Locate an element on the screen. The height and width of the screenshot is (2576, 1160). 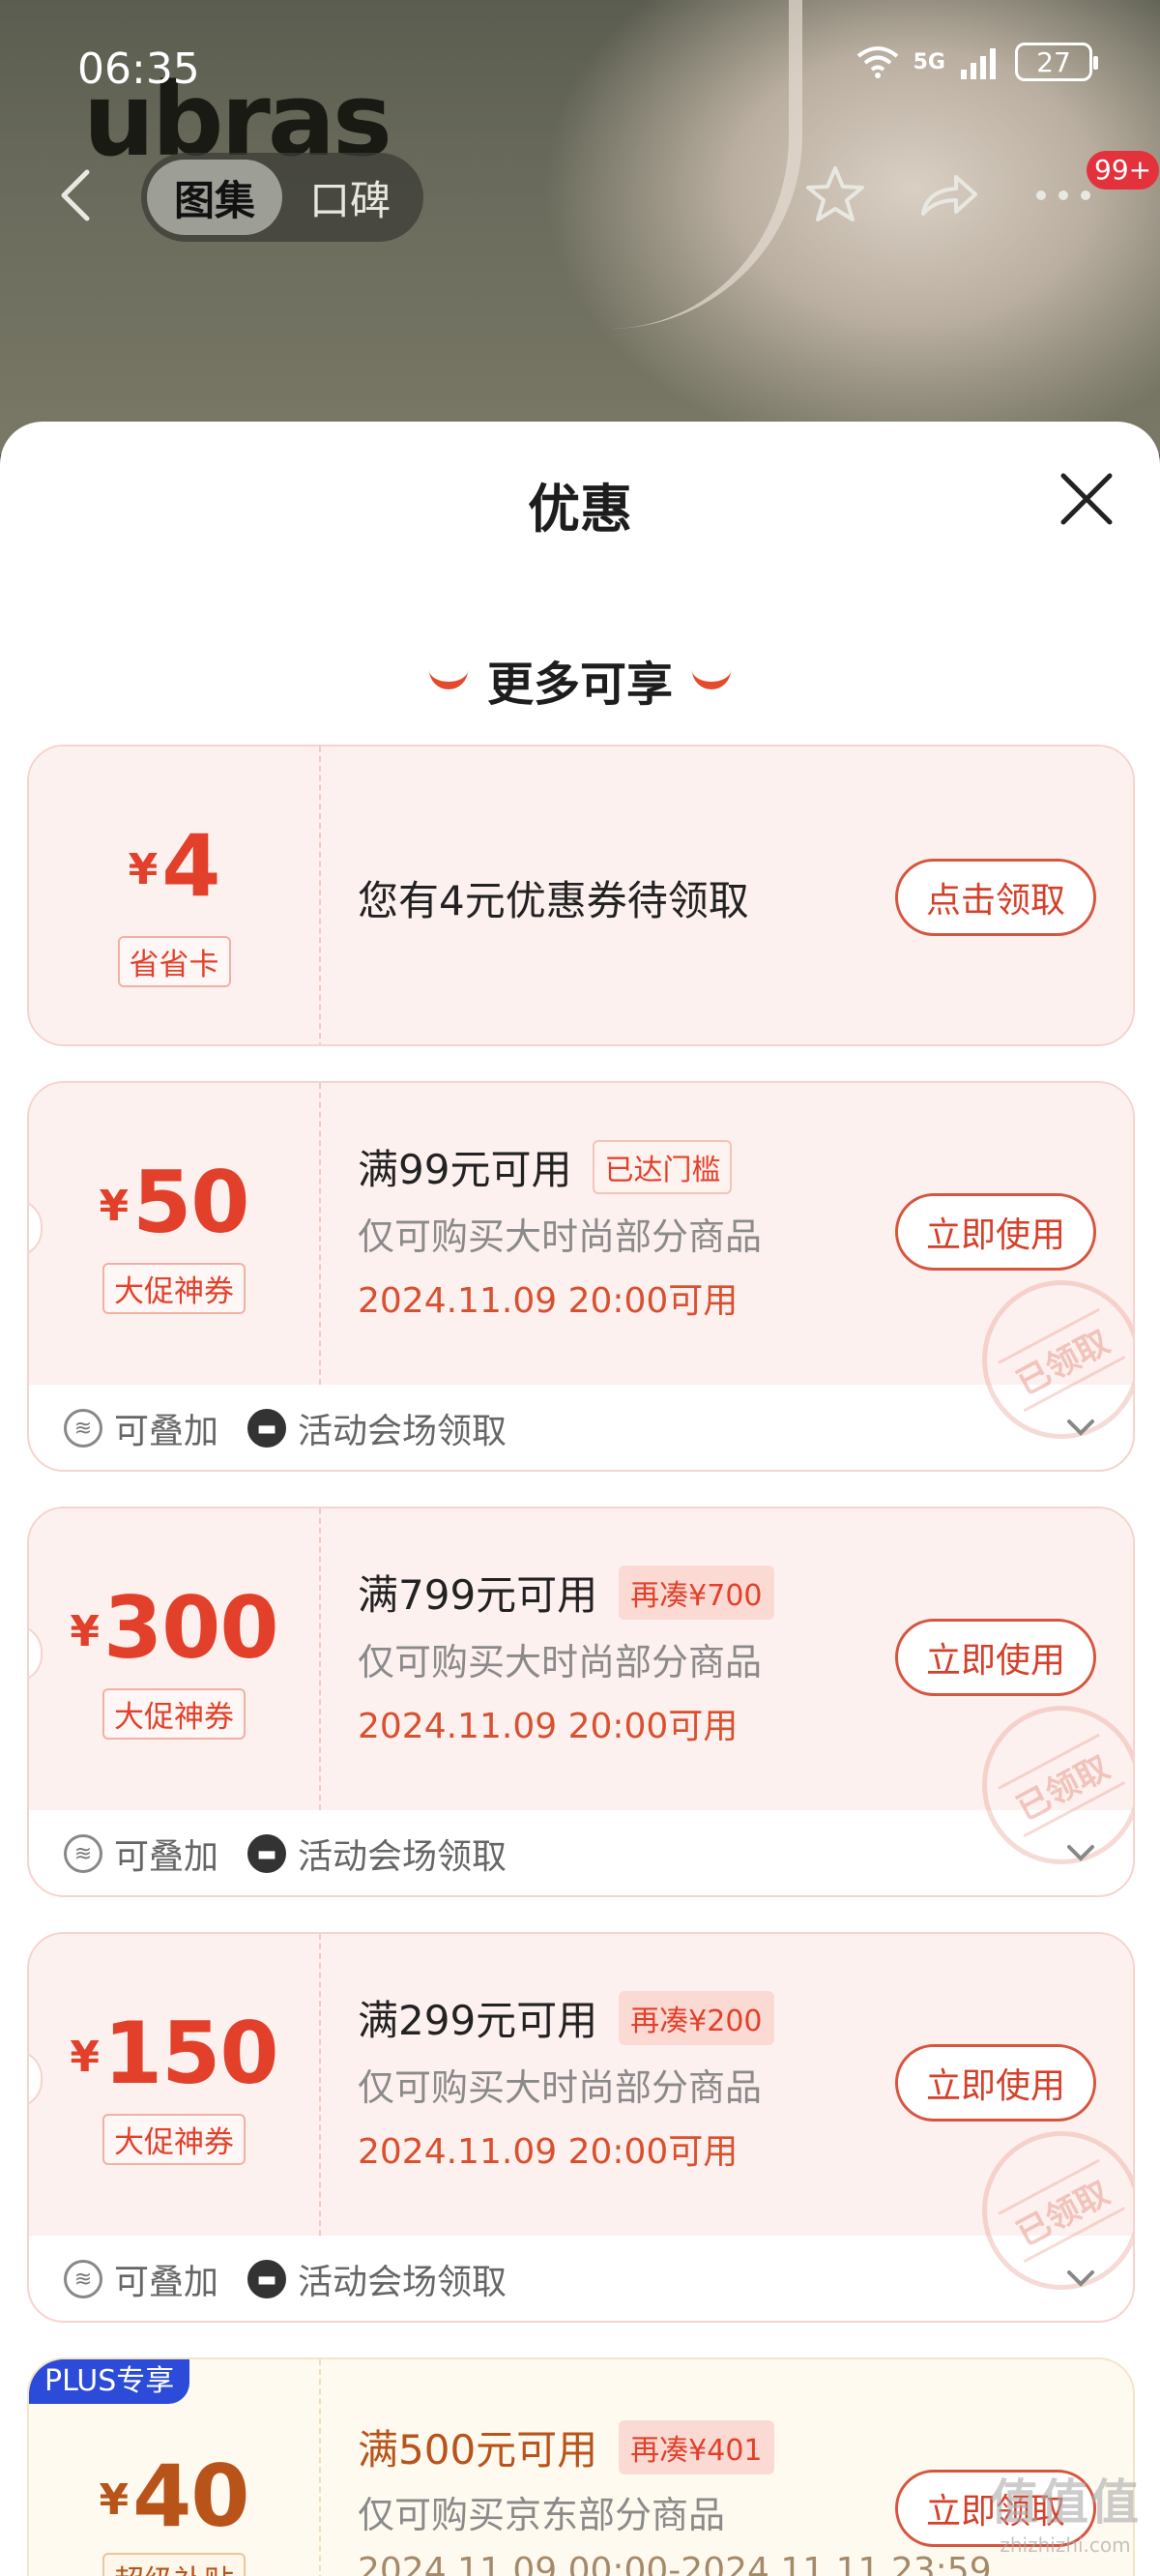
coupon-title: 满799元可用 再凑¥700 is located at coordinates (566, 1592).